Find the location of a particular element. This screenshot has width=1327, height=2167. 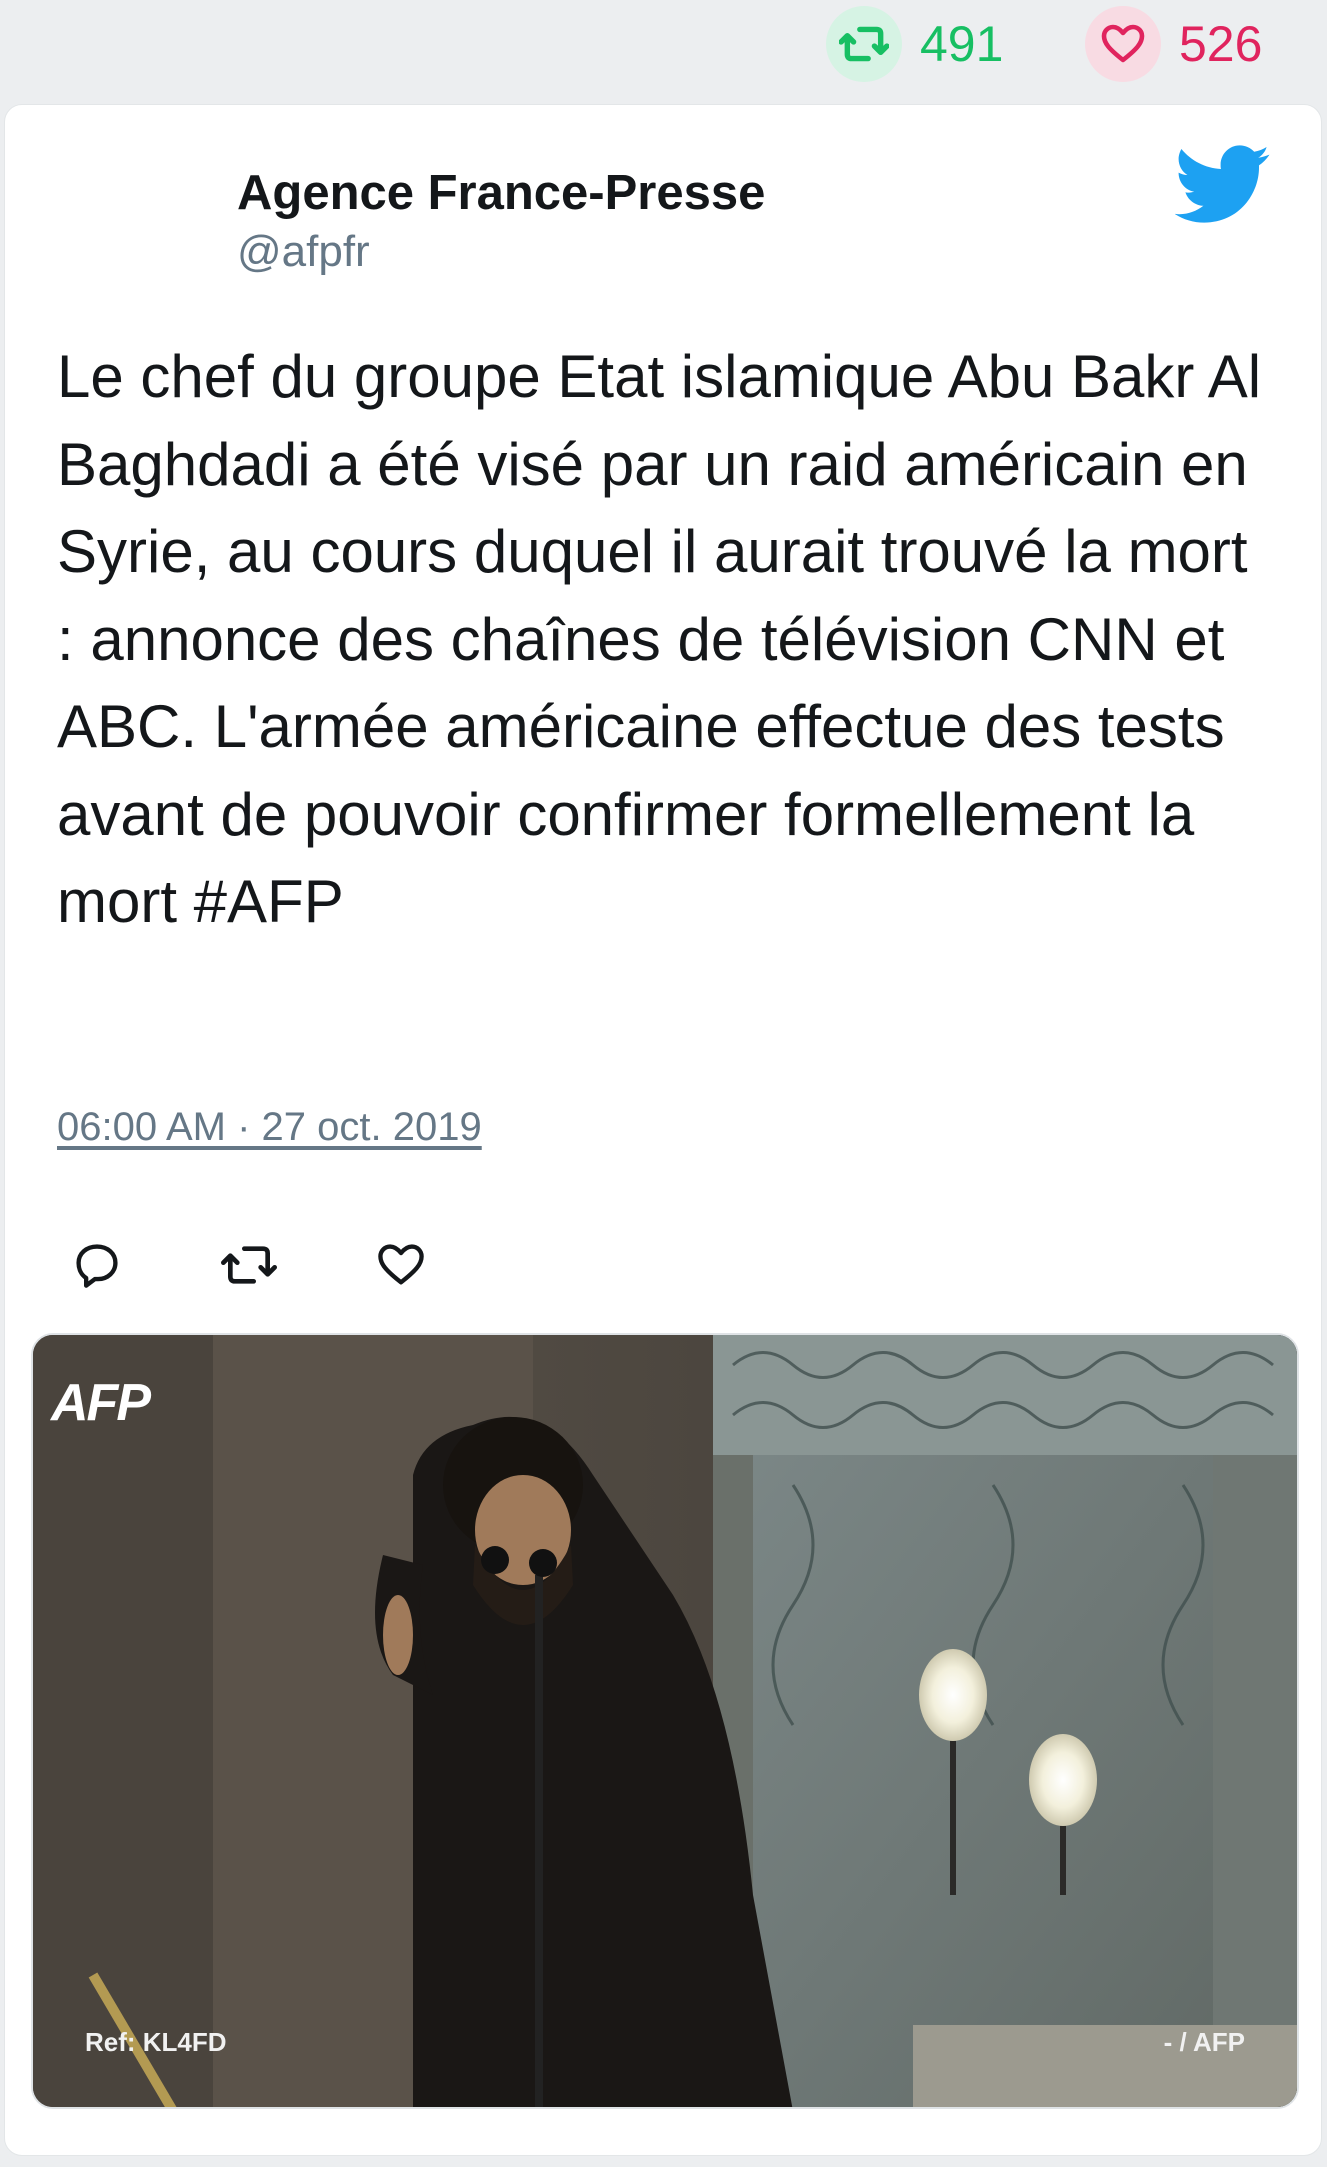

retweet-count-stat: 491 is located at coordinates (914, 44).